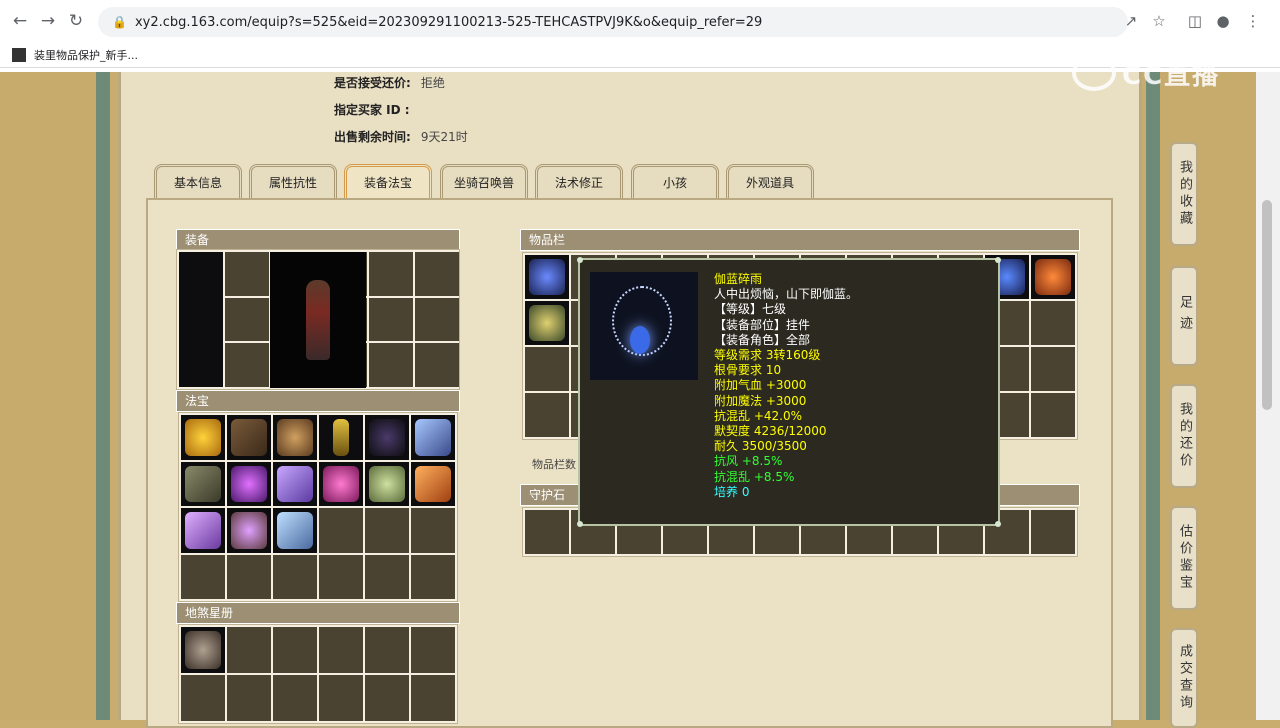 This screenshot has width=1280, height=728. I want to click on info-value: 9天21时, so click(444, 137).